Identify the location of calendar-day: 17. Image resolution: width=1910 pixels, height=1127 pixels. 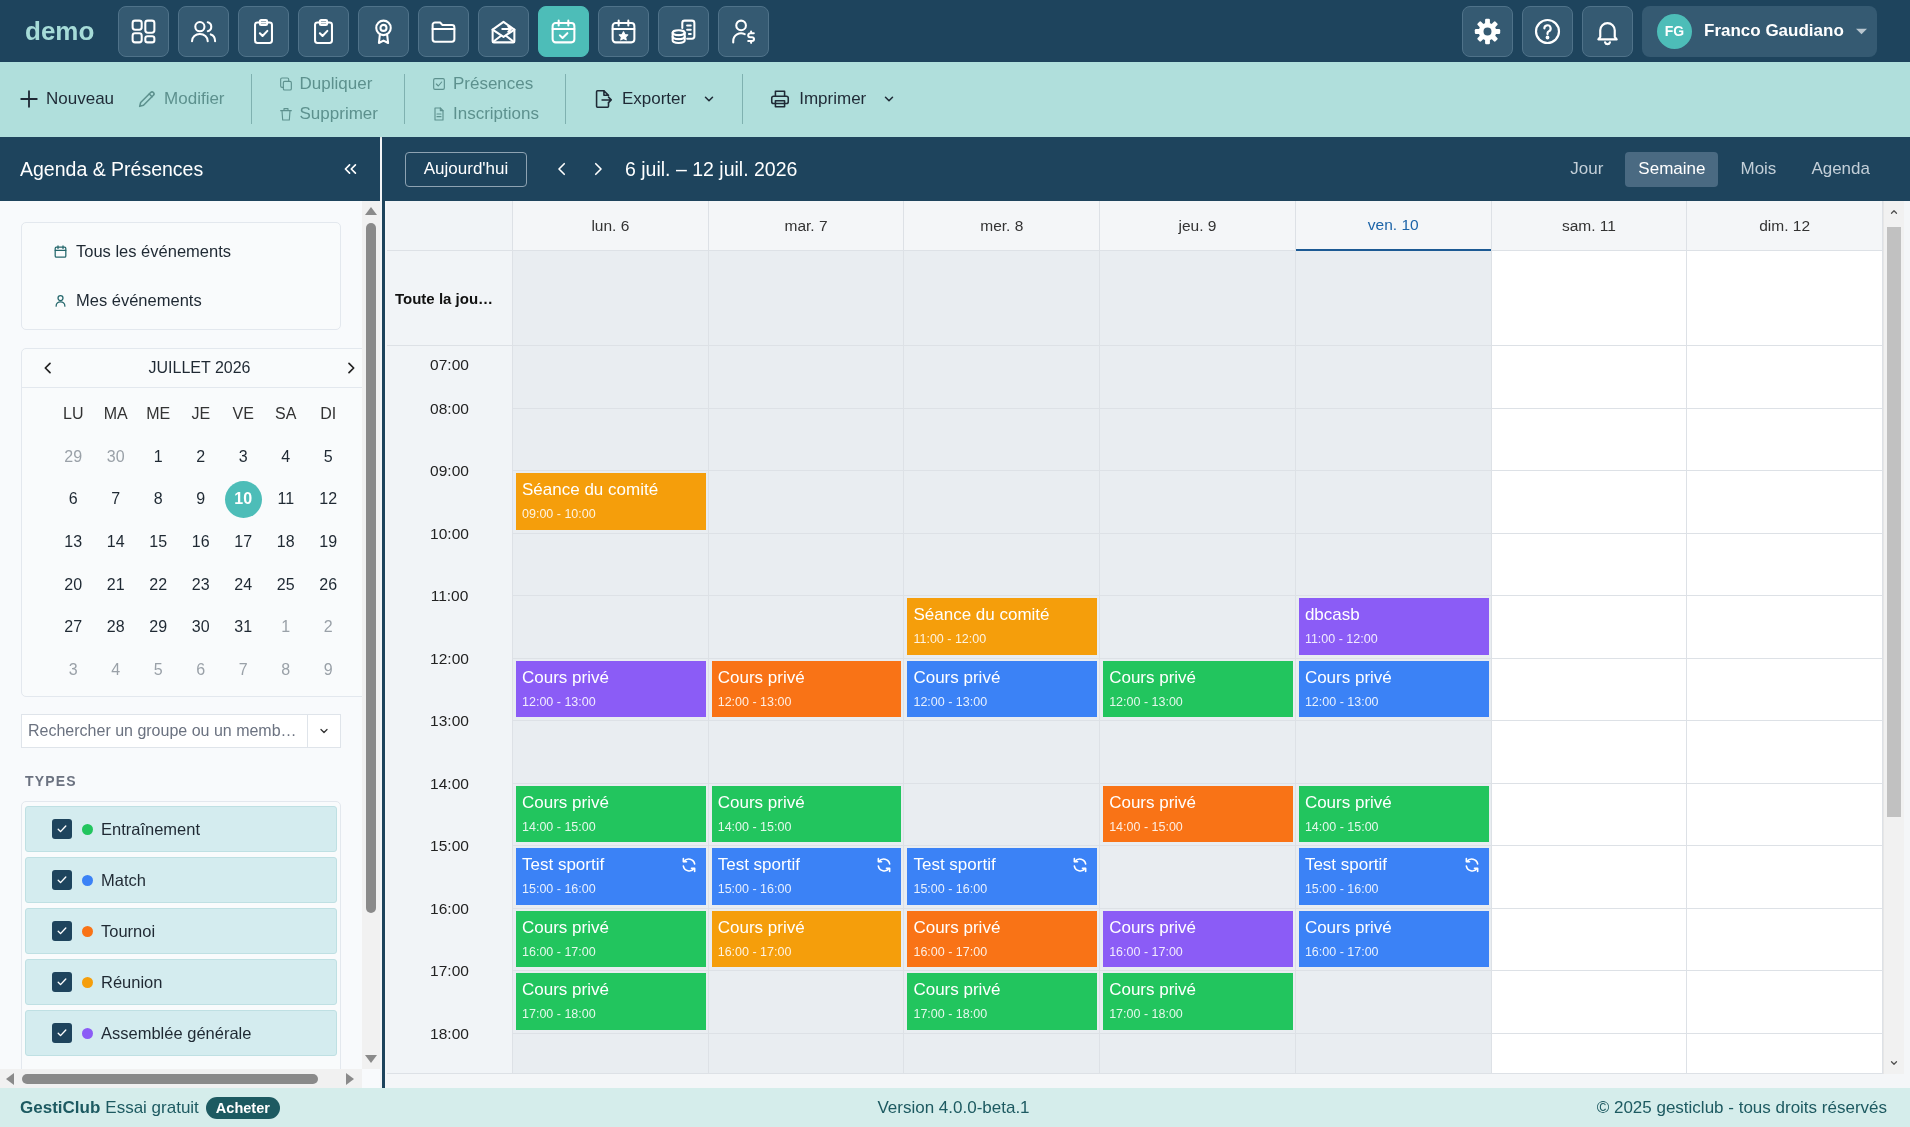
(243, 542).